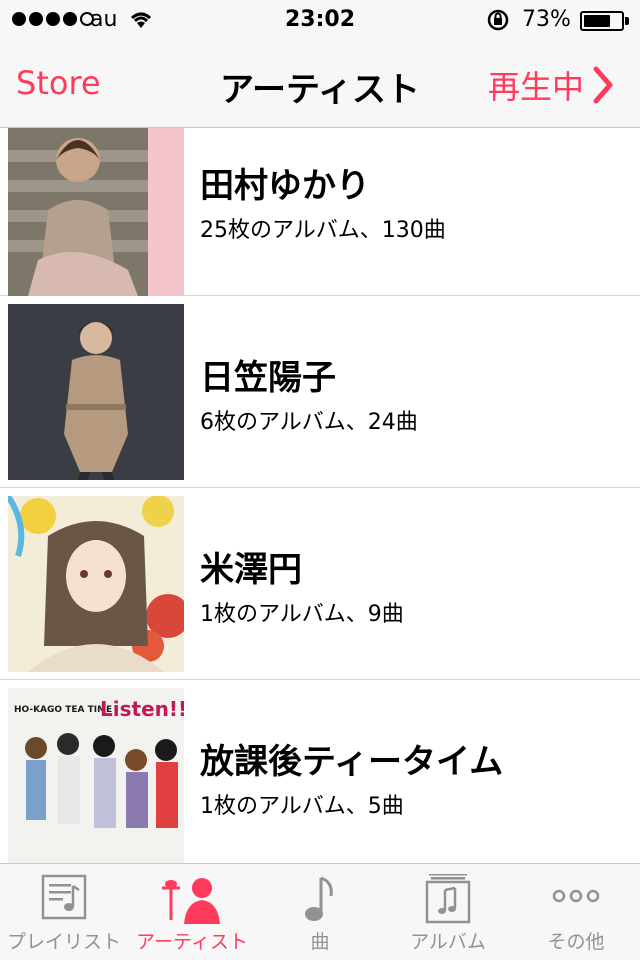 The image size is (640, 960). Describe the element at coordinates (576, 942) in the screenshot. I see `tab-label: その他` at that location.